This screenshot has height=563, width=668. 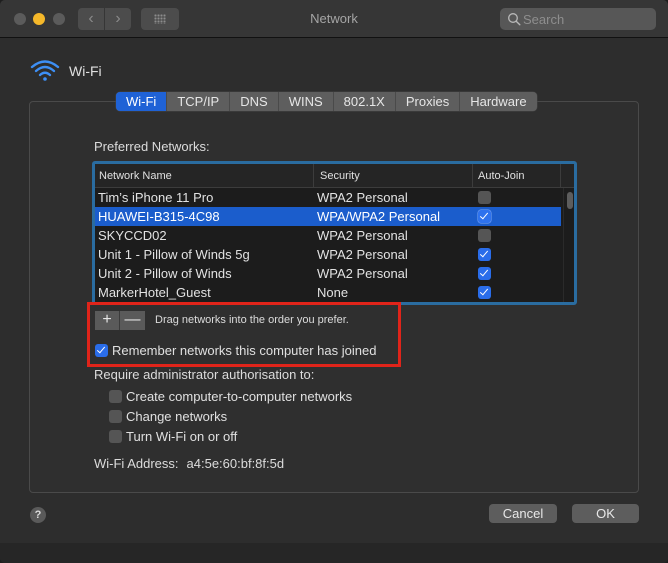 What do you see at coordinates (239, 396) in the screenshot?
I see `admin-option-label: Create computer-to-computer networks` at bounding box center [239, 396].